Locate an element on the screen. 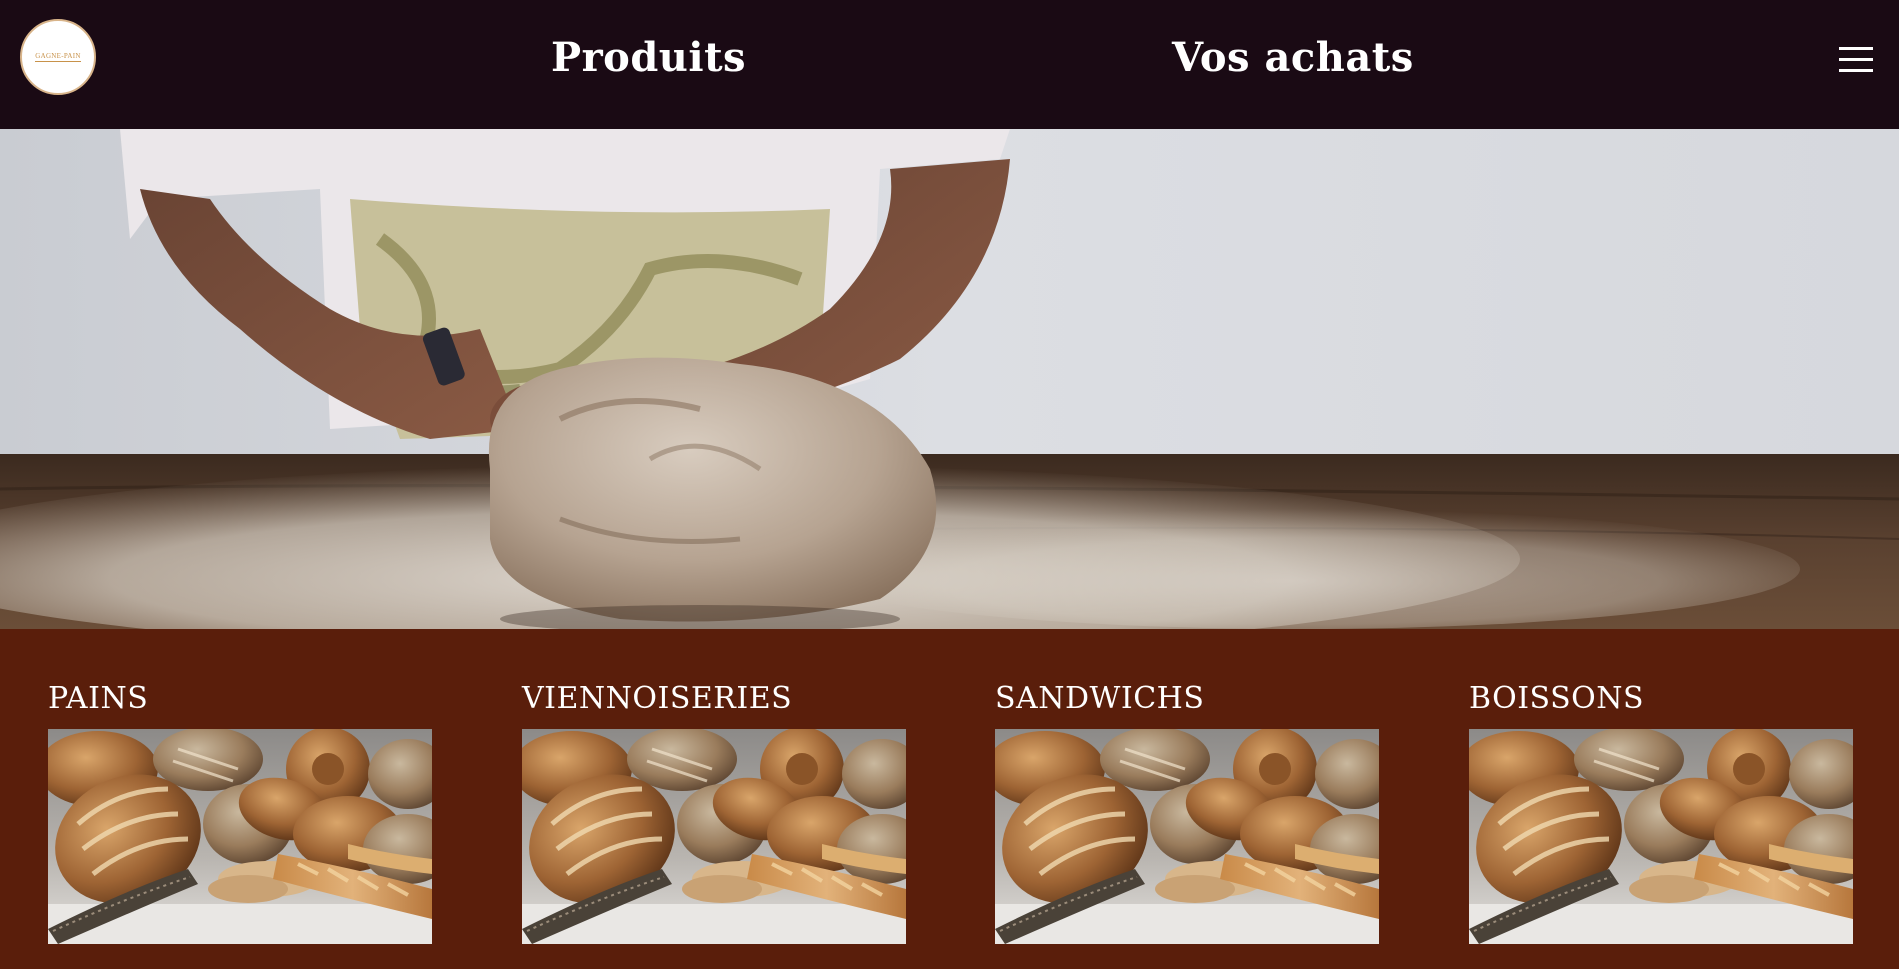  category-card-boissons: BOISSONS is located at coordinates (1661, 811).